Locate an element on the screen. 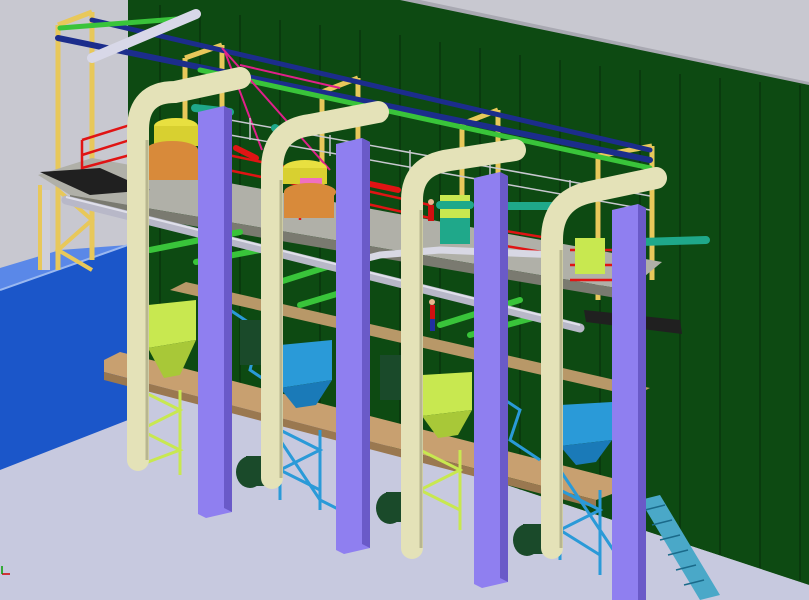 The width and height of the screenshot is (809, 600). far-left-strut is located at coordinates (46, 230).